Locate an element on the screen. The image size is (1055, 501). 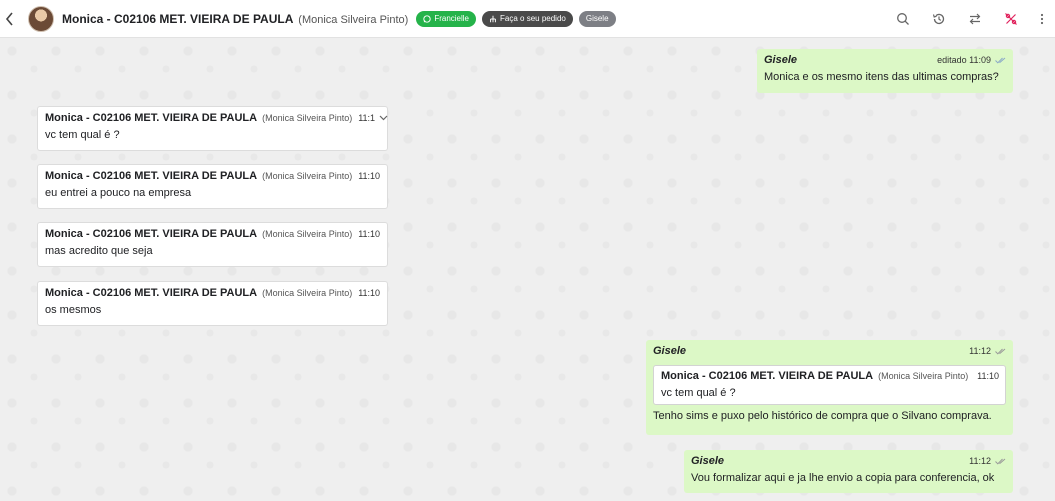
message-edited-time: editado 11:09 is located at coordinates (964, 60).